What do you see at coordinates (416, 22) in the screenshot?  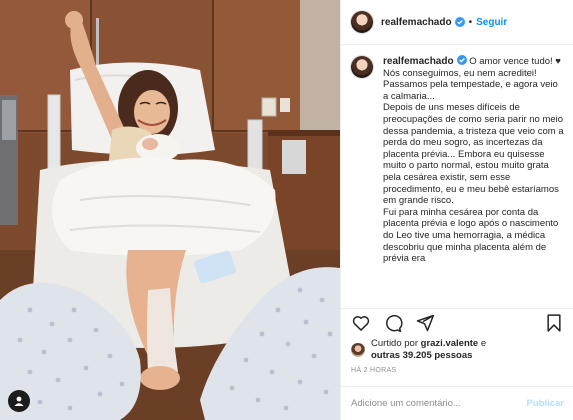 I see `author-username: realfemachado` at bounding box center [416, 22].